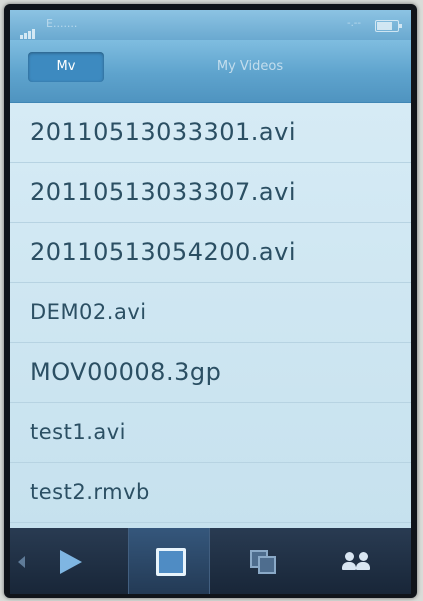 Image resolution: width=423 pixels, height=601 pixels. I want to click on people-icon, so click(357, 563).